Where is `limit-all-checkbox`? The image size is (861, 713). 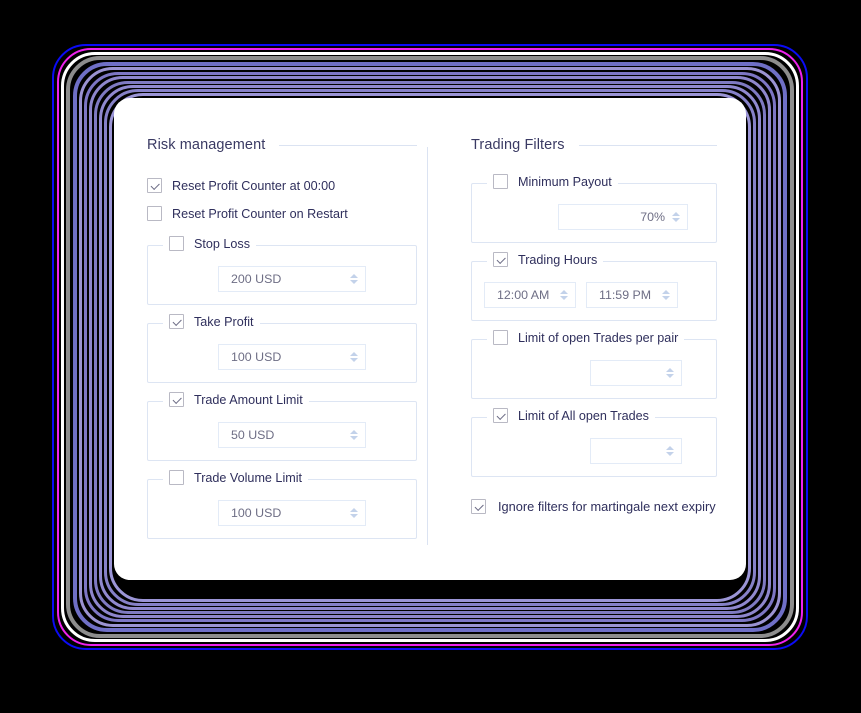
limit-all-checkbox is located at coordinates (500, 415).